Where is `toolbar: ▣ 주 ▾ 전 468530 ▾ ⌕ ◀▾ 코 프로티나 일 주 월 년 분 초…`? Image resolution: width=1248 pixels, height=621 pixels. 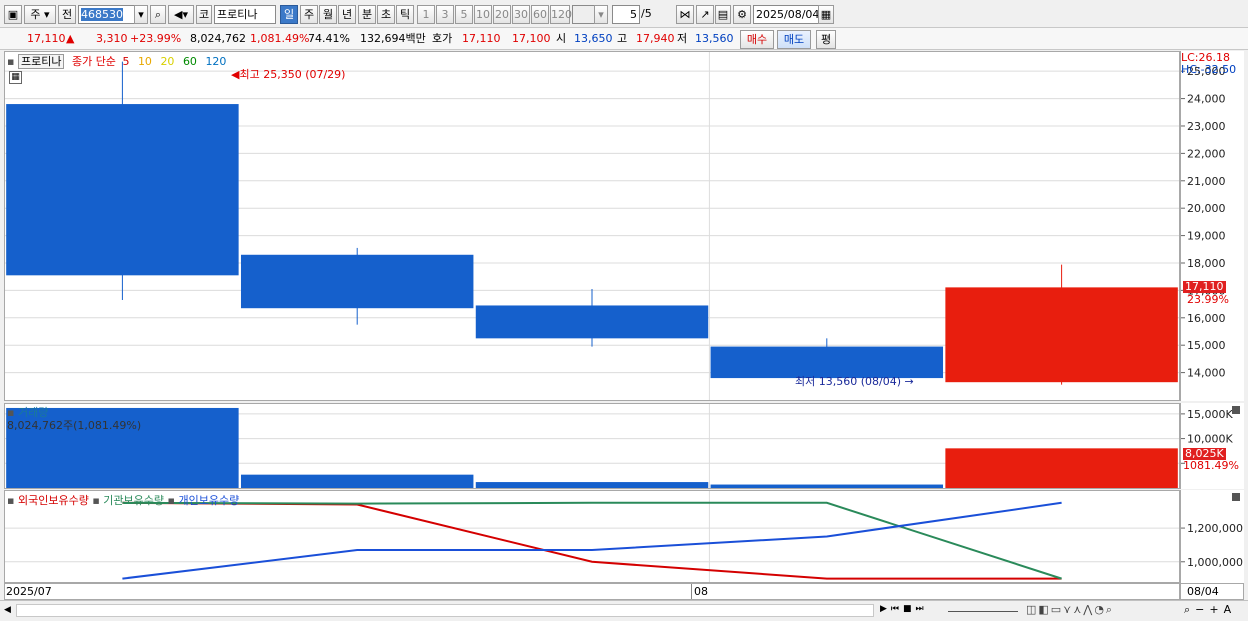 toolbar: ▣ 주 ▾ 전 468530 ▾ ⌕ ◀▾ 코 프로티나 일 주 월 년 분 초… is located at coordinates (624, 14).